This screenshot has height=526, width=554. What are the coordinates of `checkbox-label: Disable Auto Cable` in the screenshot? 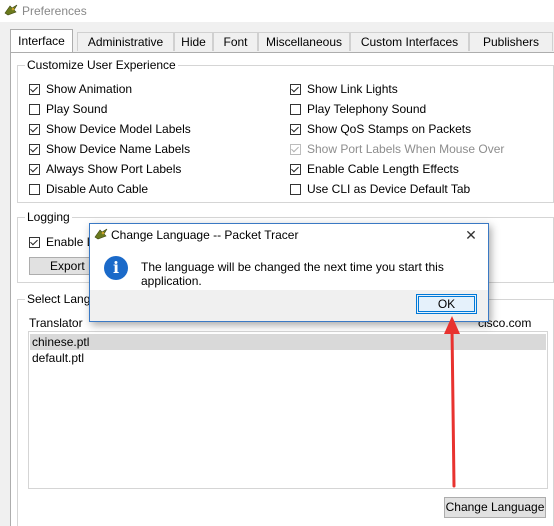 It's located at (97, 189).